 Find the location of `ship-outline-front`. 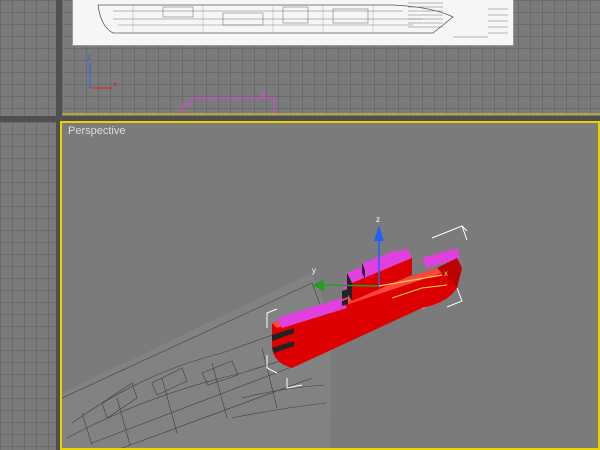

ship-outline-front is located at coordinates (228, 104).